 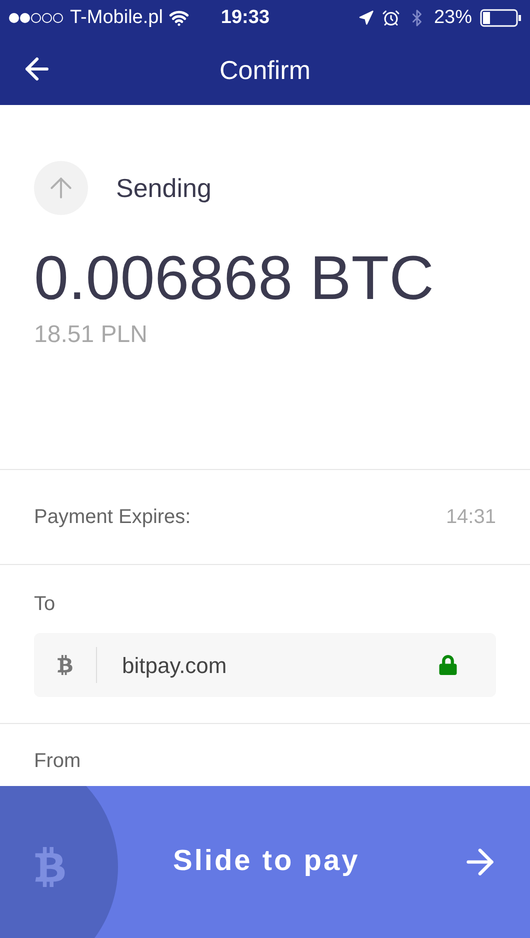 What do you see at coordinates (501, 18) in the screenshot?
I see `battery-icon` at bounding box center [501, 18].